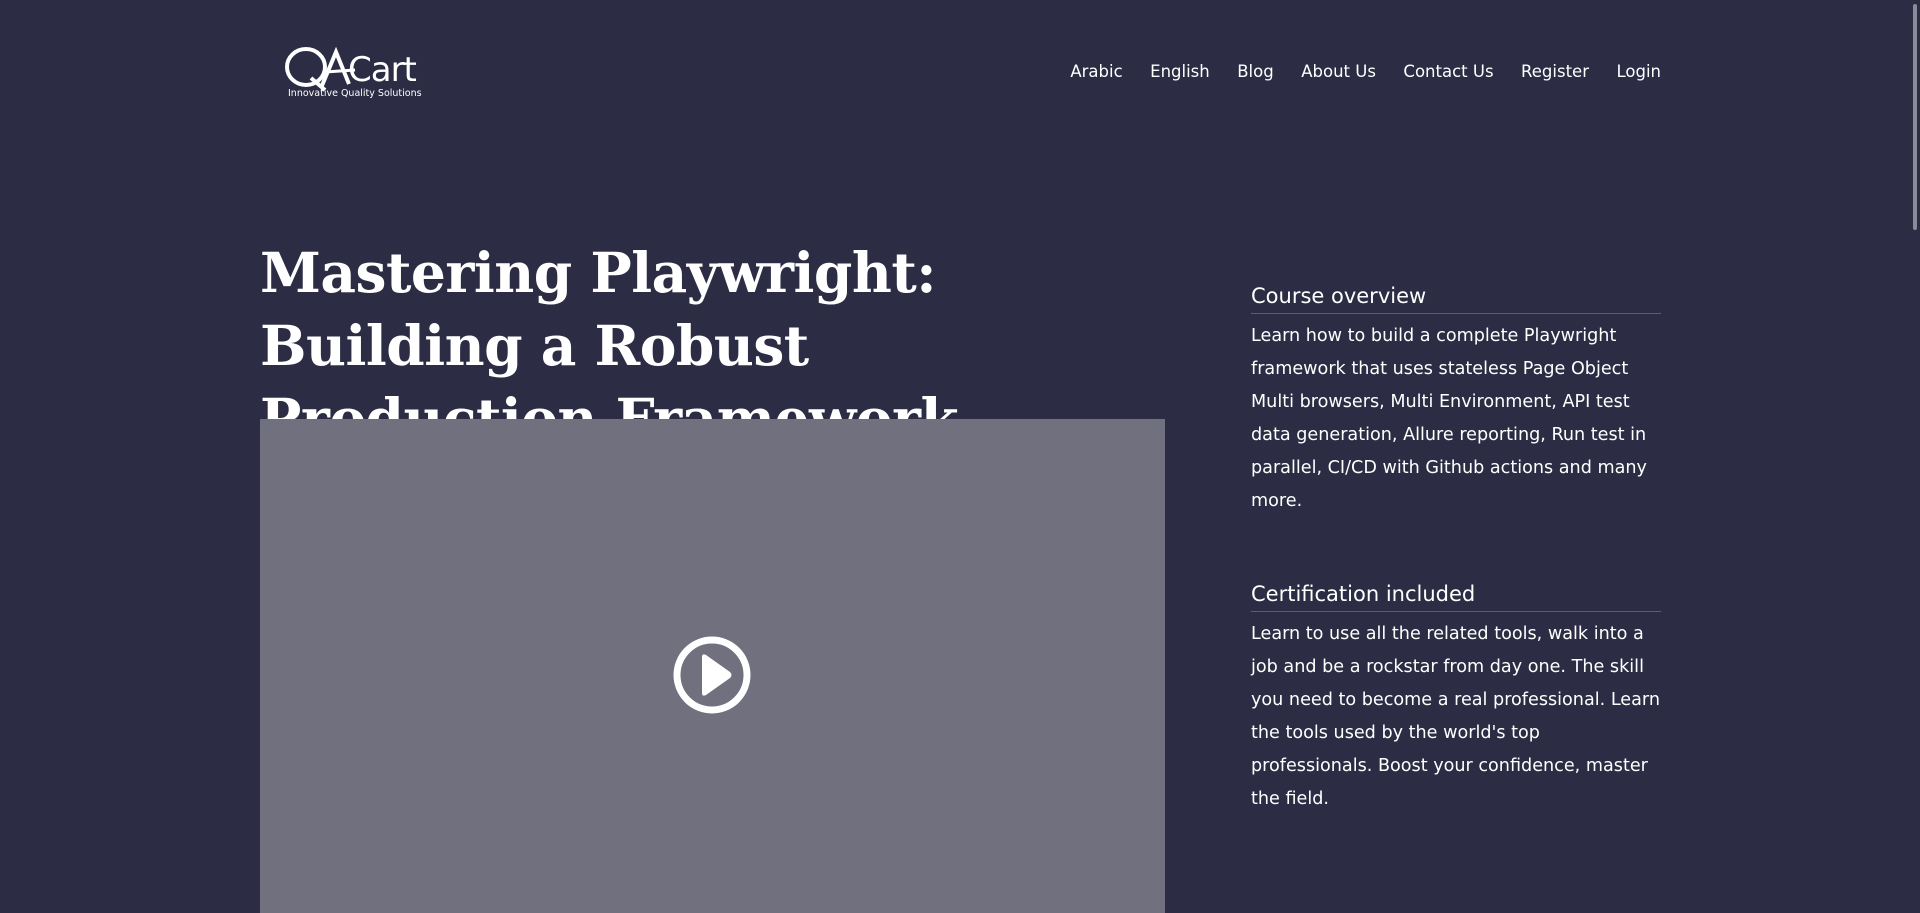 The height and width of the screenshot is (913, 1920). Describe the element at coordinates (1915, 117) in the screenshot. I see `scrollbar-thumb` at that location.